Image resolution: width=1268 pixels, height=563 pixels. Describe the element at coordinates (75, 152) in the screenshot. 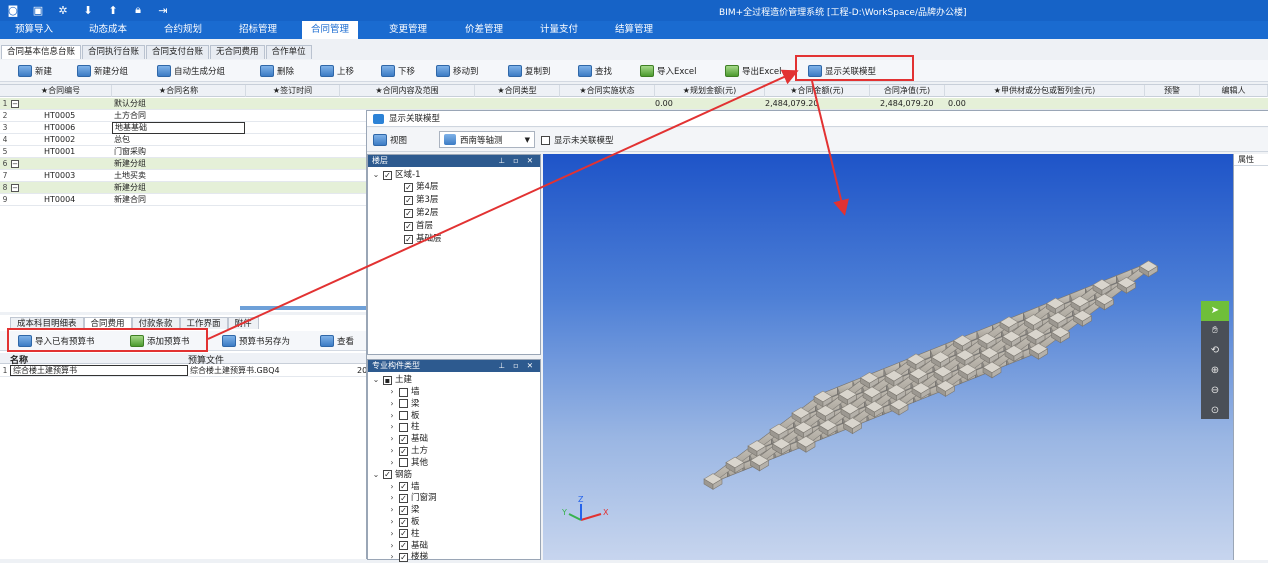

I see `contract-code-cell: HT0001` at that location.